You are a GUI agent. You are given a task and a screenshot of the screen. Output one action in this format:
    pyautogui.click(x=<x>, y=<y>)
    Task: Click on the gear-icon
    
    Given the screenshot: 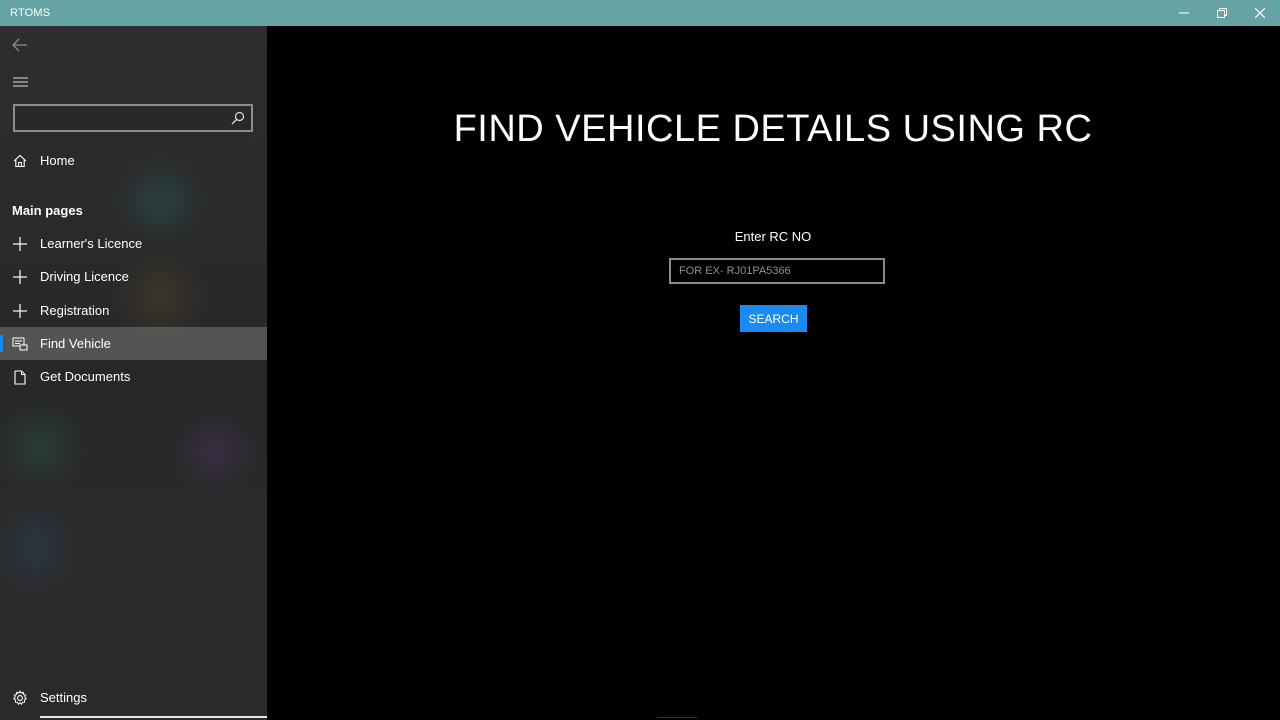 What is the action you would take?
    pyautogui.click(x=20, y=698)
    